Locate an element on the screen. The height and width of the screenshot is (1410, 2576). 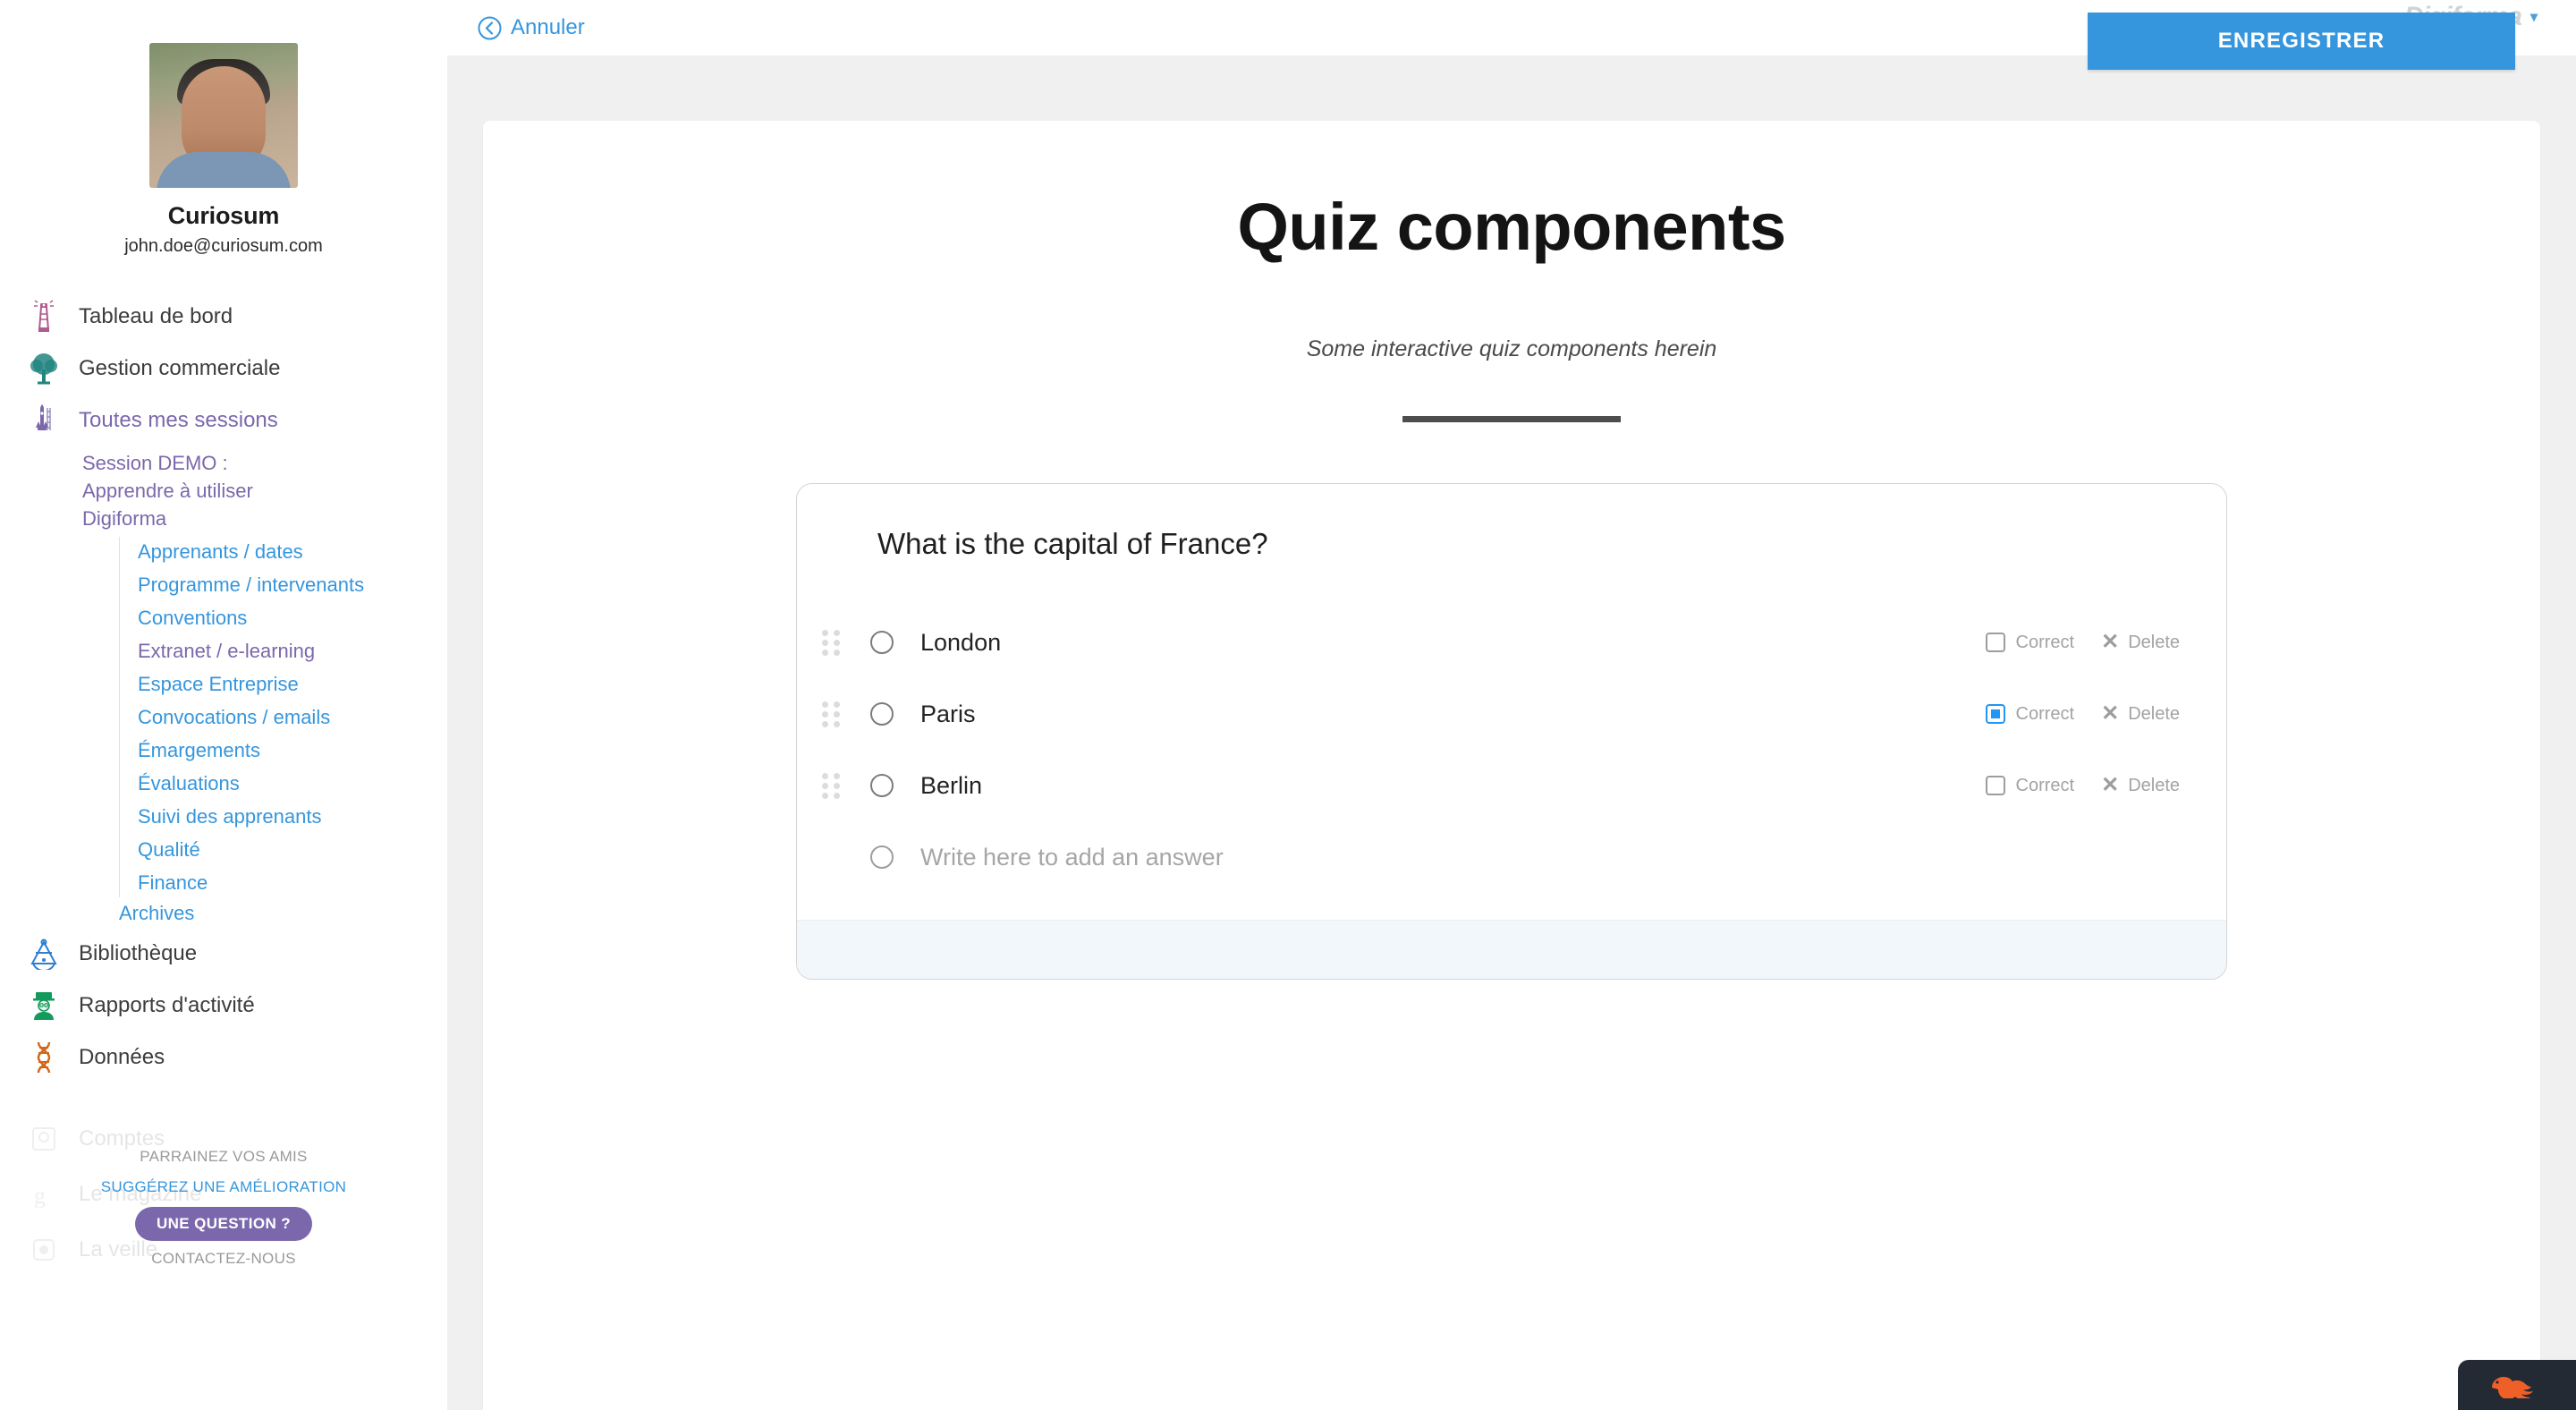
quiz-new-answer-row: Write here to add an answer is located at coordinates (1511, 857).